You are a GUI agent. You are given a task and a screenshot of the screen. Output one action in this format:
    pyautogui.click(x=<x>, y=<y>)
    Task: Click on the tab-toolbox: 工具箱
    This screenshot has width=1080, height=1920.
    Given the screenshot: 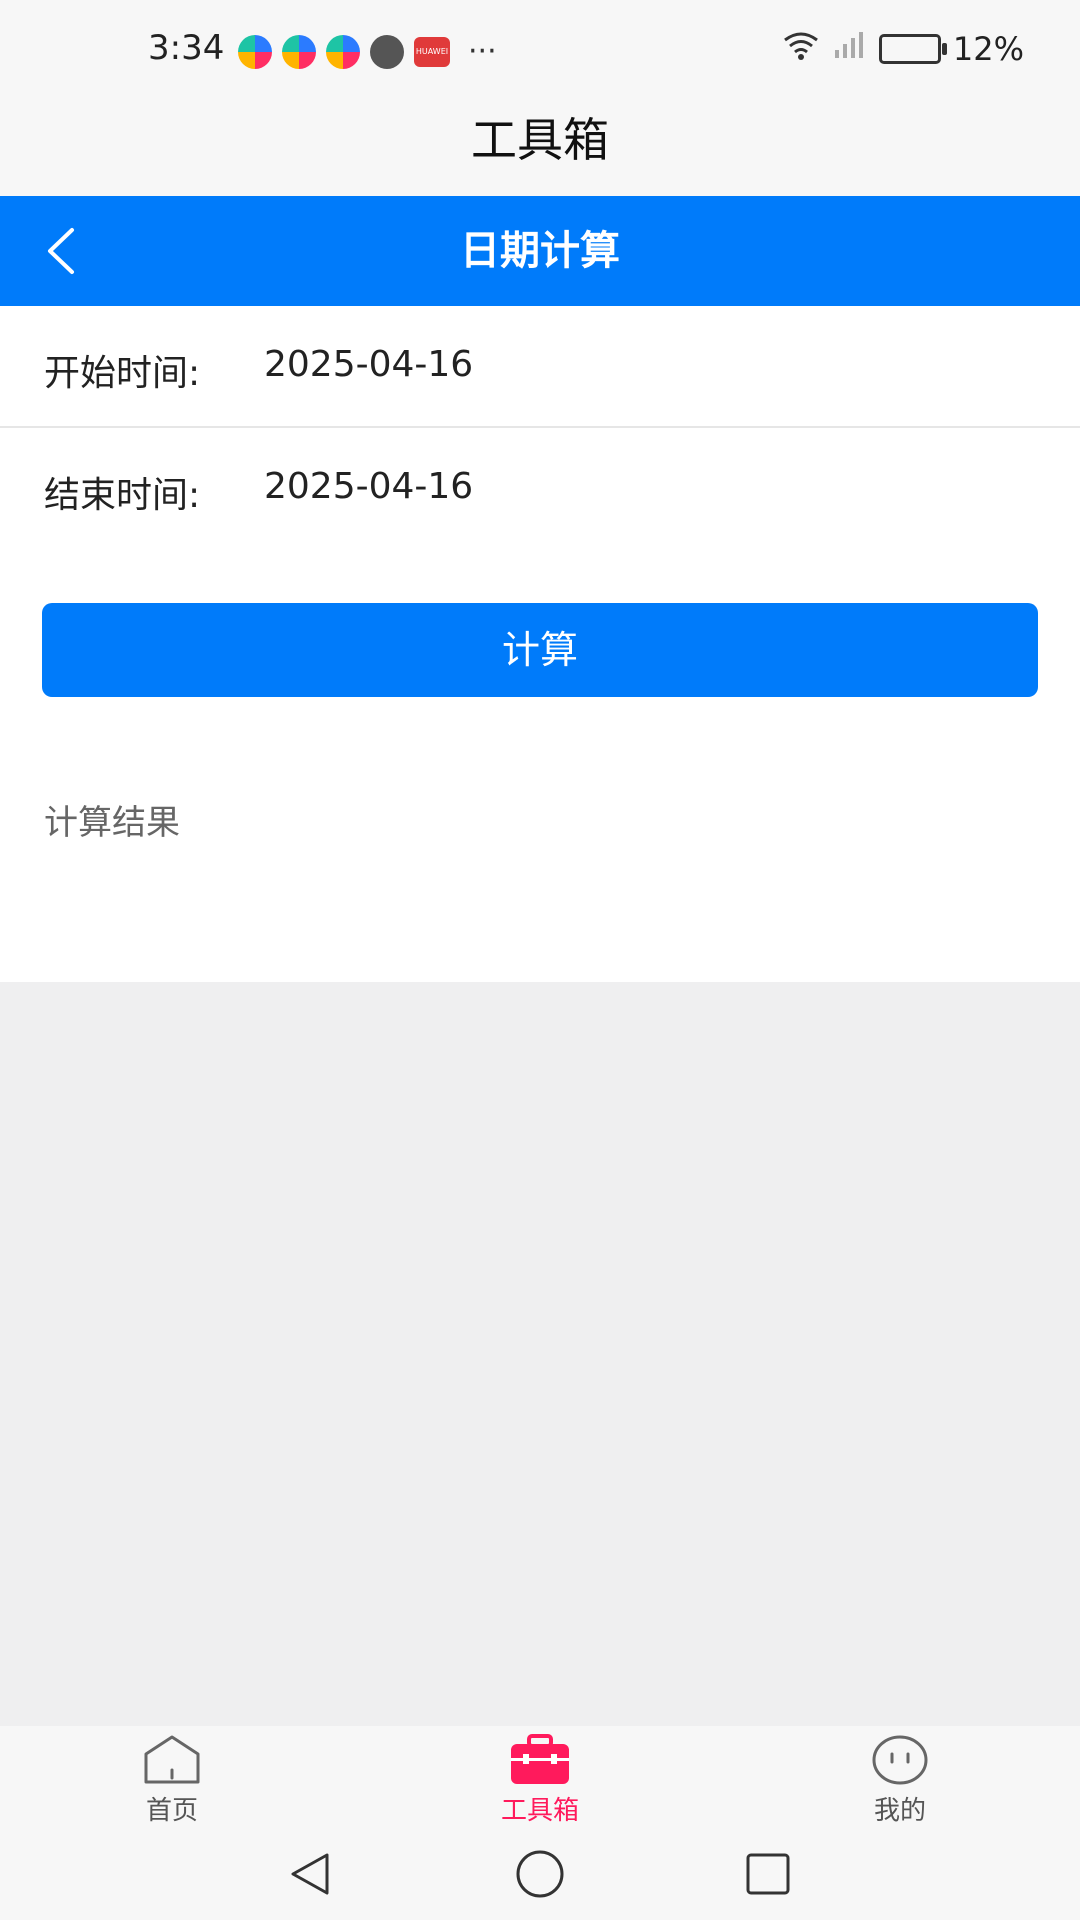 What is the action you would take?
    pyautogui.click(x=540, y=1776)
    